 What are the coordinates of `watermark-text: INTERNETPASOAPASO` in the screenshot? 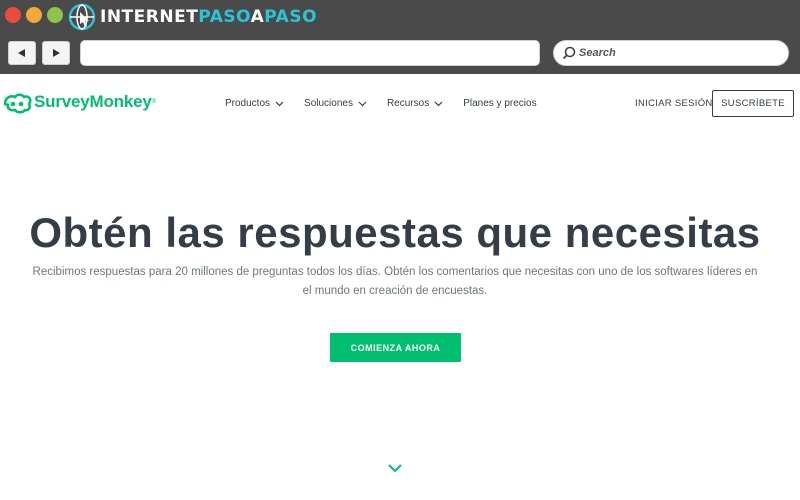 It's located at (208, 17).